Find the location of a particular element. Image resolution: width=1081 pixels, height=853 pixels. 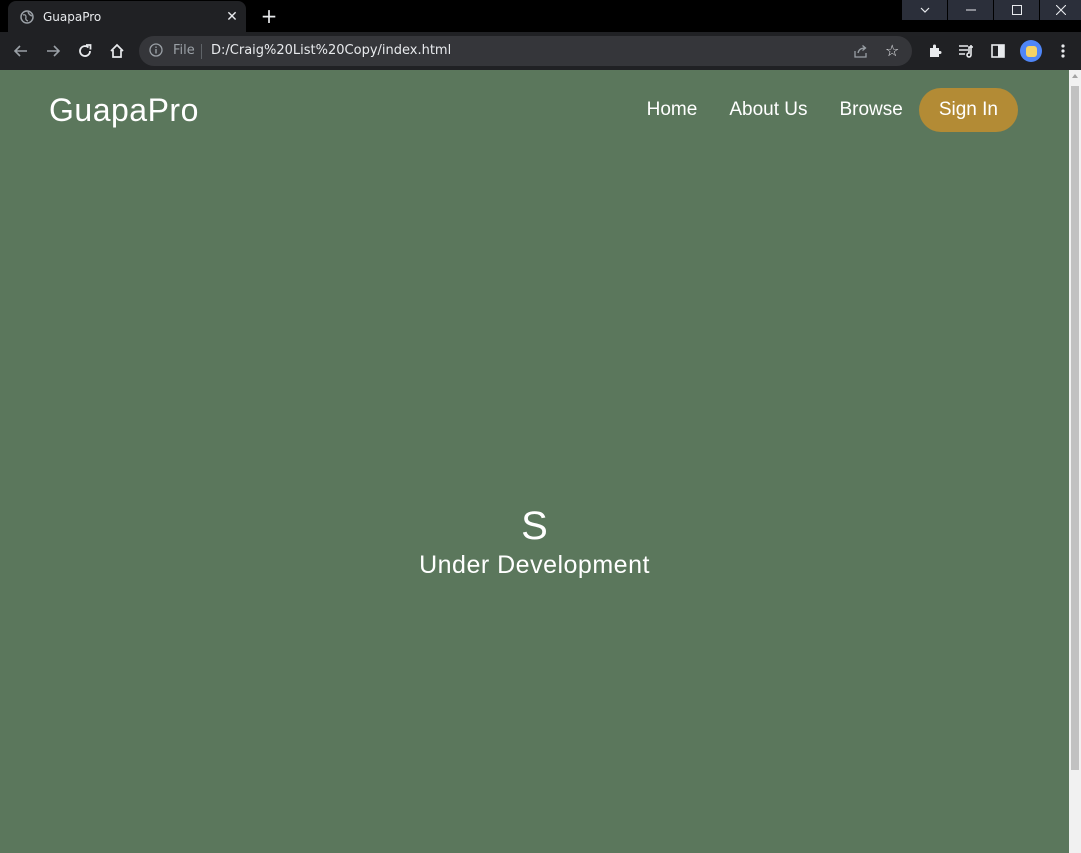

extensions-icon is located at coordinates (935, 51).